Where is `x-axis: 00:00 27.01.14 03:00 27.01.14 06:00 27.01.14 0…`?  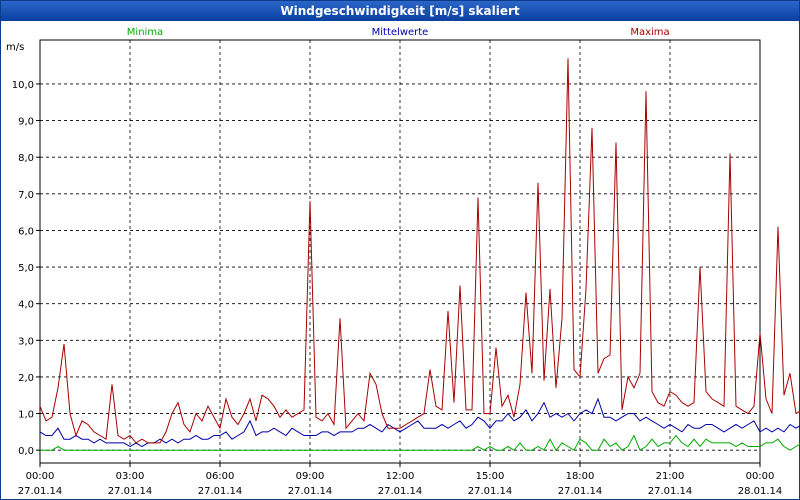 x-axis: 00:00 27.01.14 03:00 27.01.14 06:00 27.01.14 0… is located at coordinates (400, 480).